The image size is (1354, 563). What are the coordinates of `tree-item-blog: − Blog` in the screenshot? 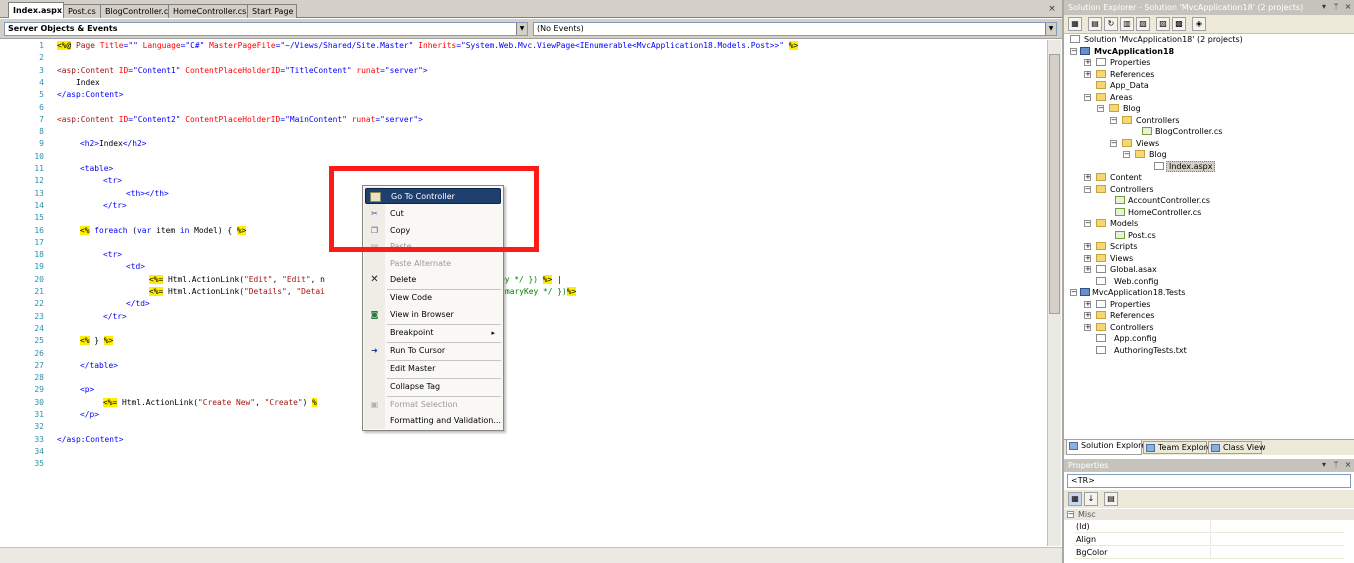 It's located at (1119, 108).